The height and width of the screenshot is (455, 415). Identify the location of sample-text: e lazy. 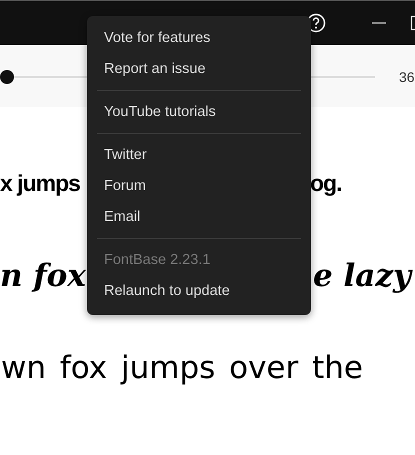
(362, 277).